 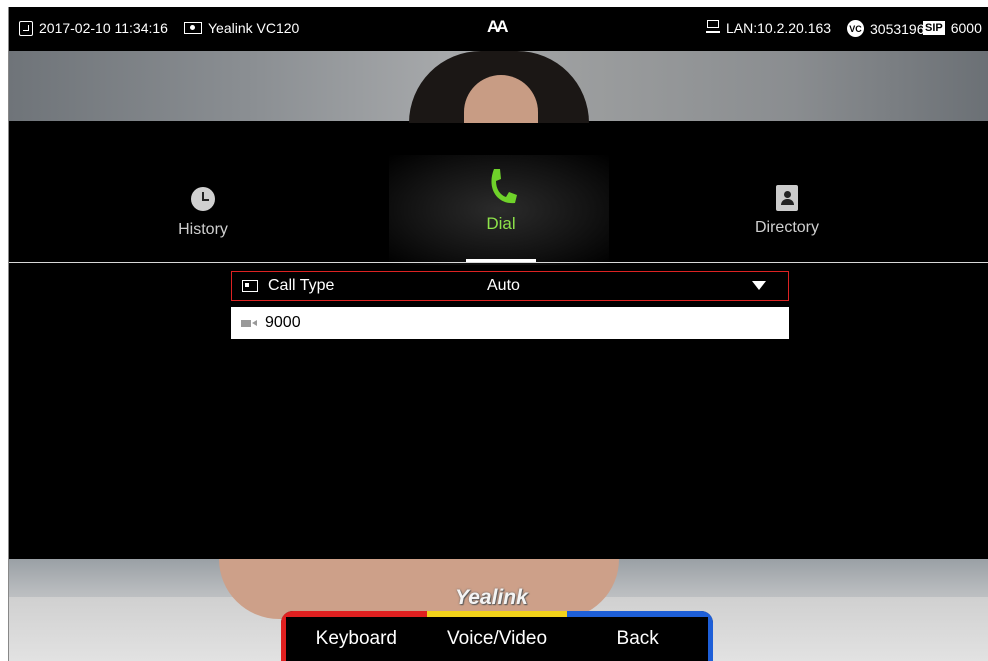 I want to click on device-name-indicator: Yealink VC120, so click(x=241, y=28).